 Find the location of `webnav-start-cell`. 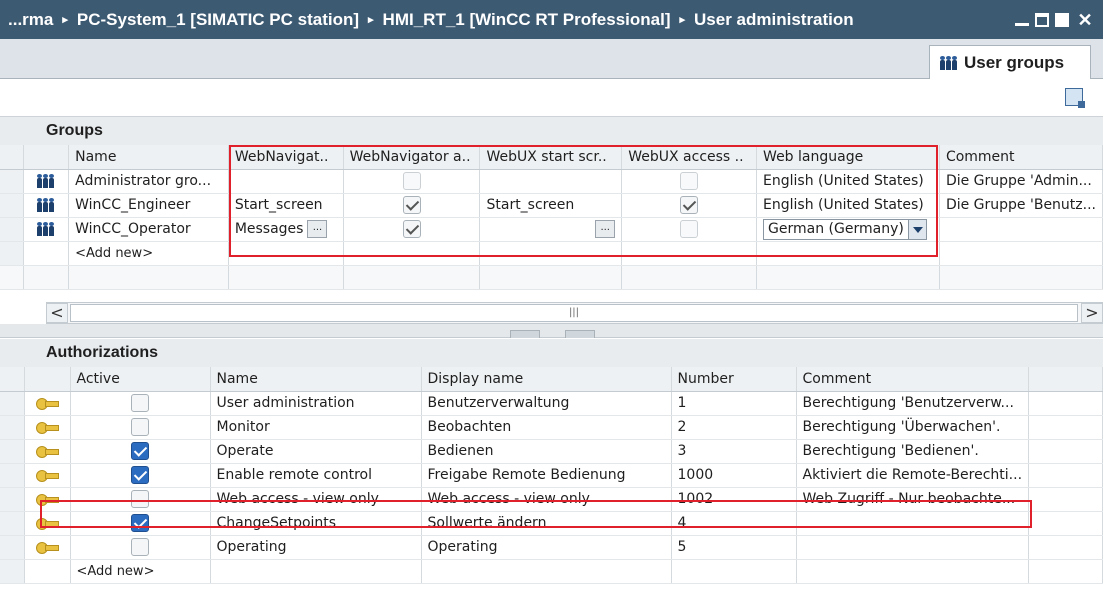

webnav-start-cell is located at coordinates (286, 181).